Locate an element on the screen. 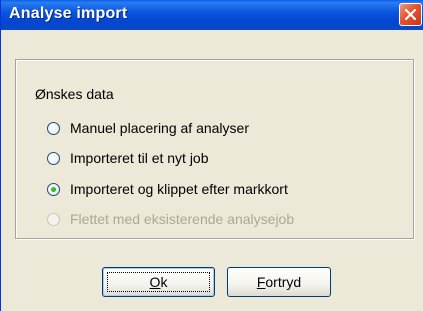 Image resolution: width=423 pixels, height=311 pixels. ok-button: Ok is located at coordinates (158, 282).